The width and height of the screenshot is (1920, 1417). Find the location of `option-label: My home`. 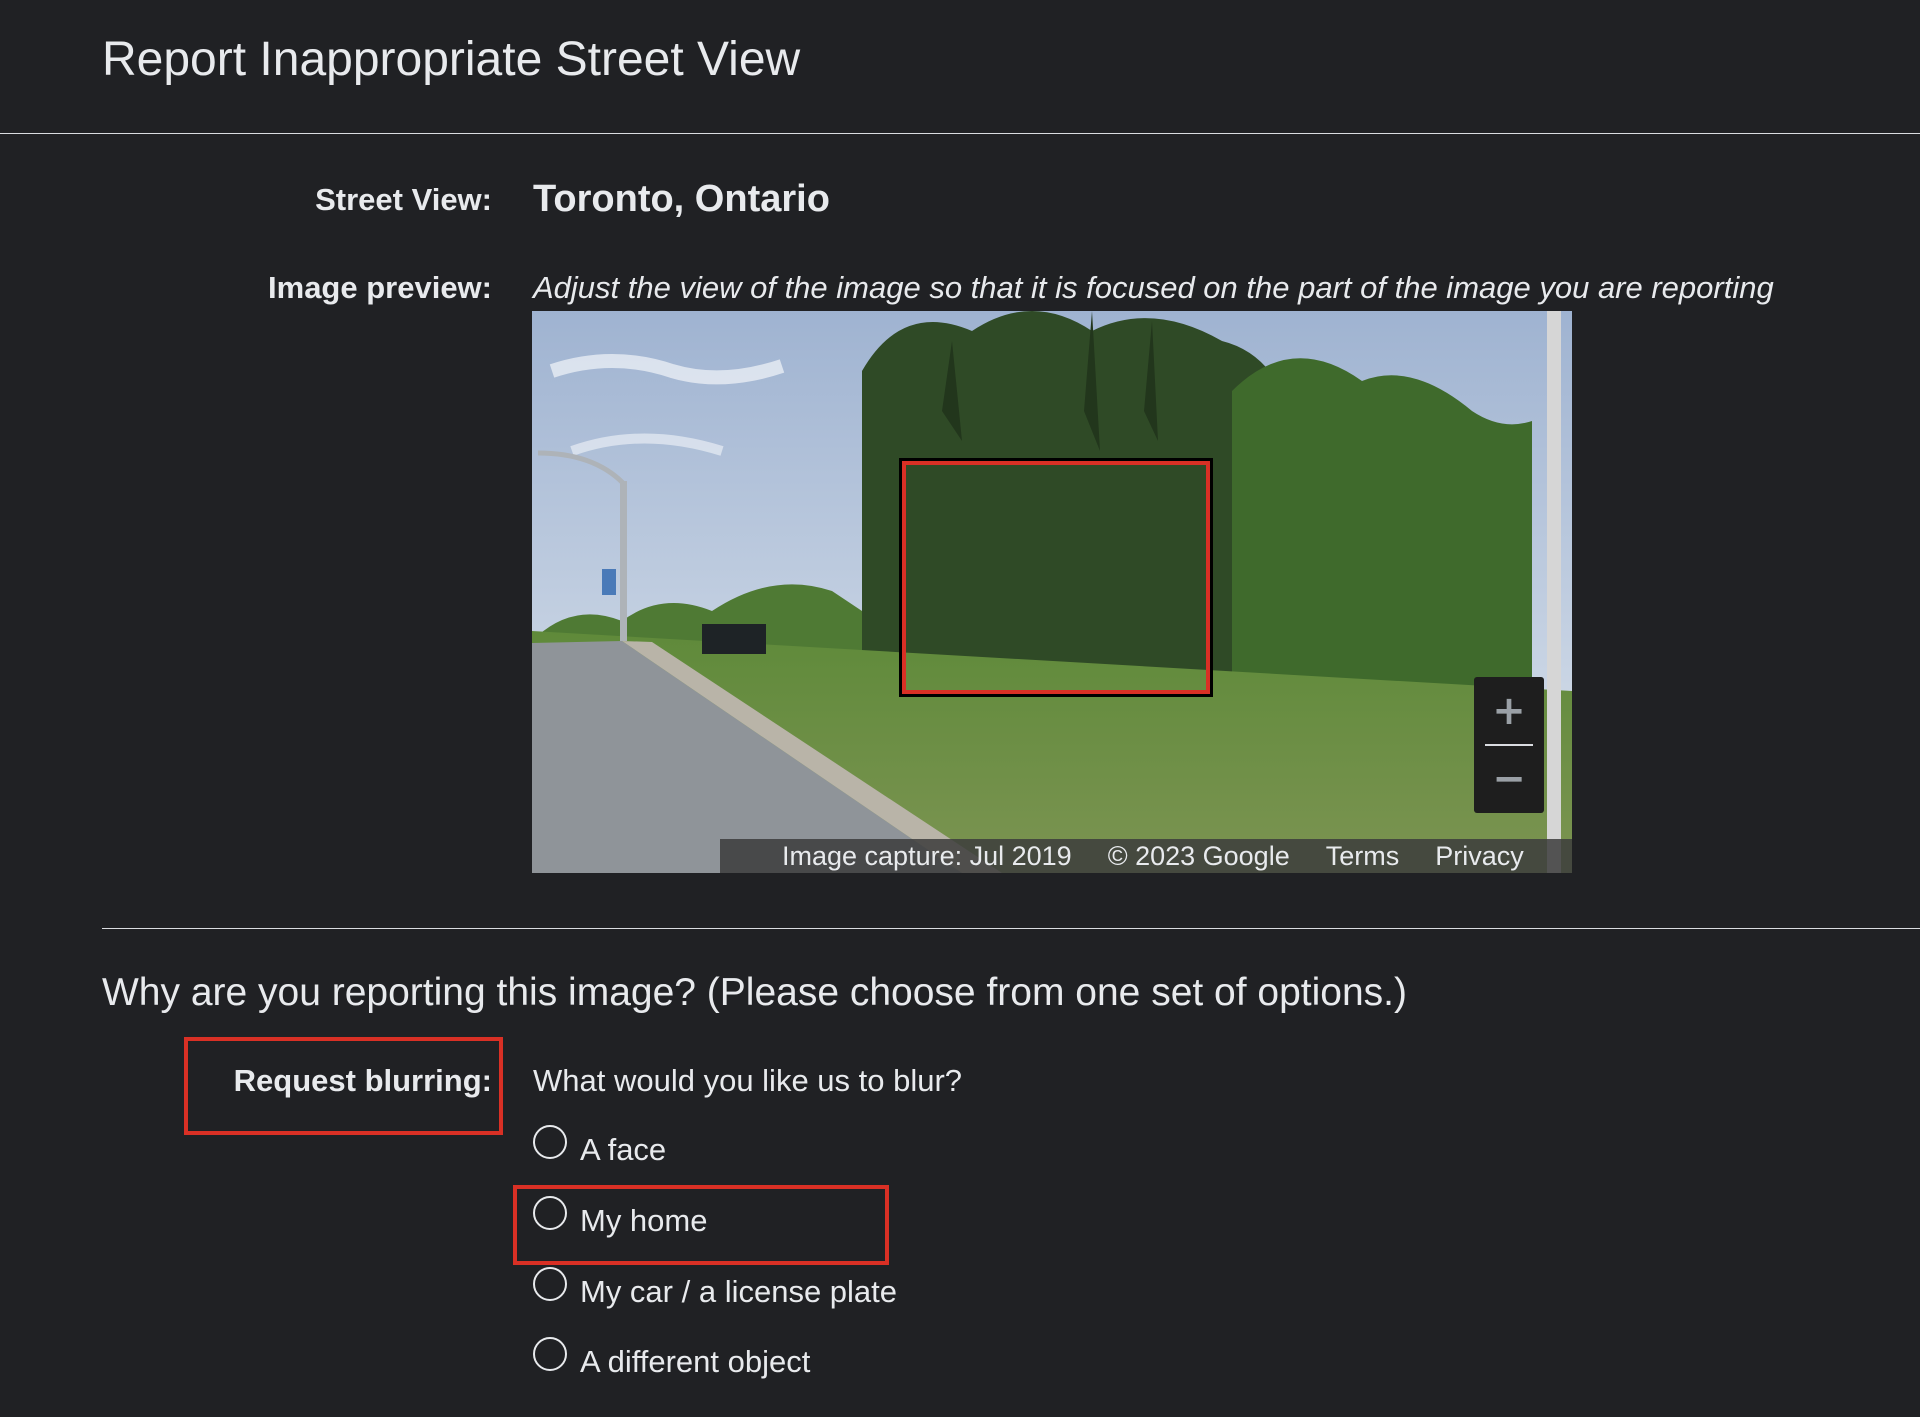

option-label: My home is located at coordinates (644, 1220).